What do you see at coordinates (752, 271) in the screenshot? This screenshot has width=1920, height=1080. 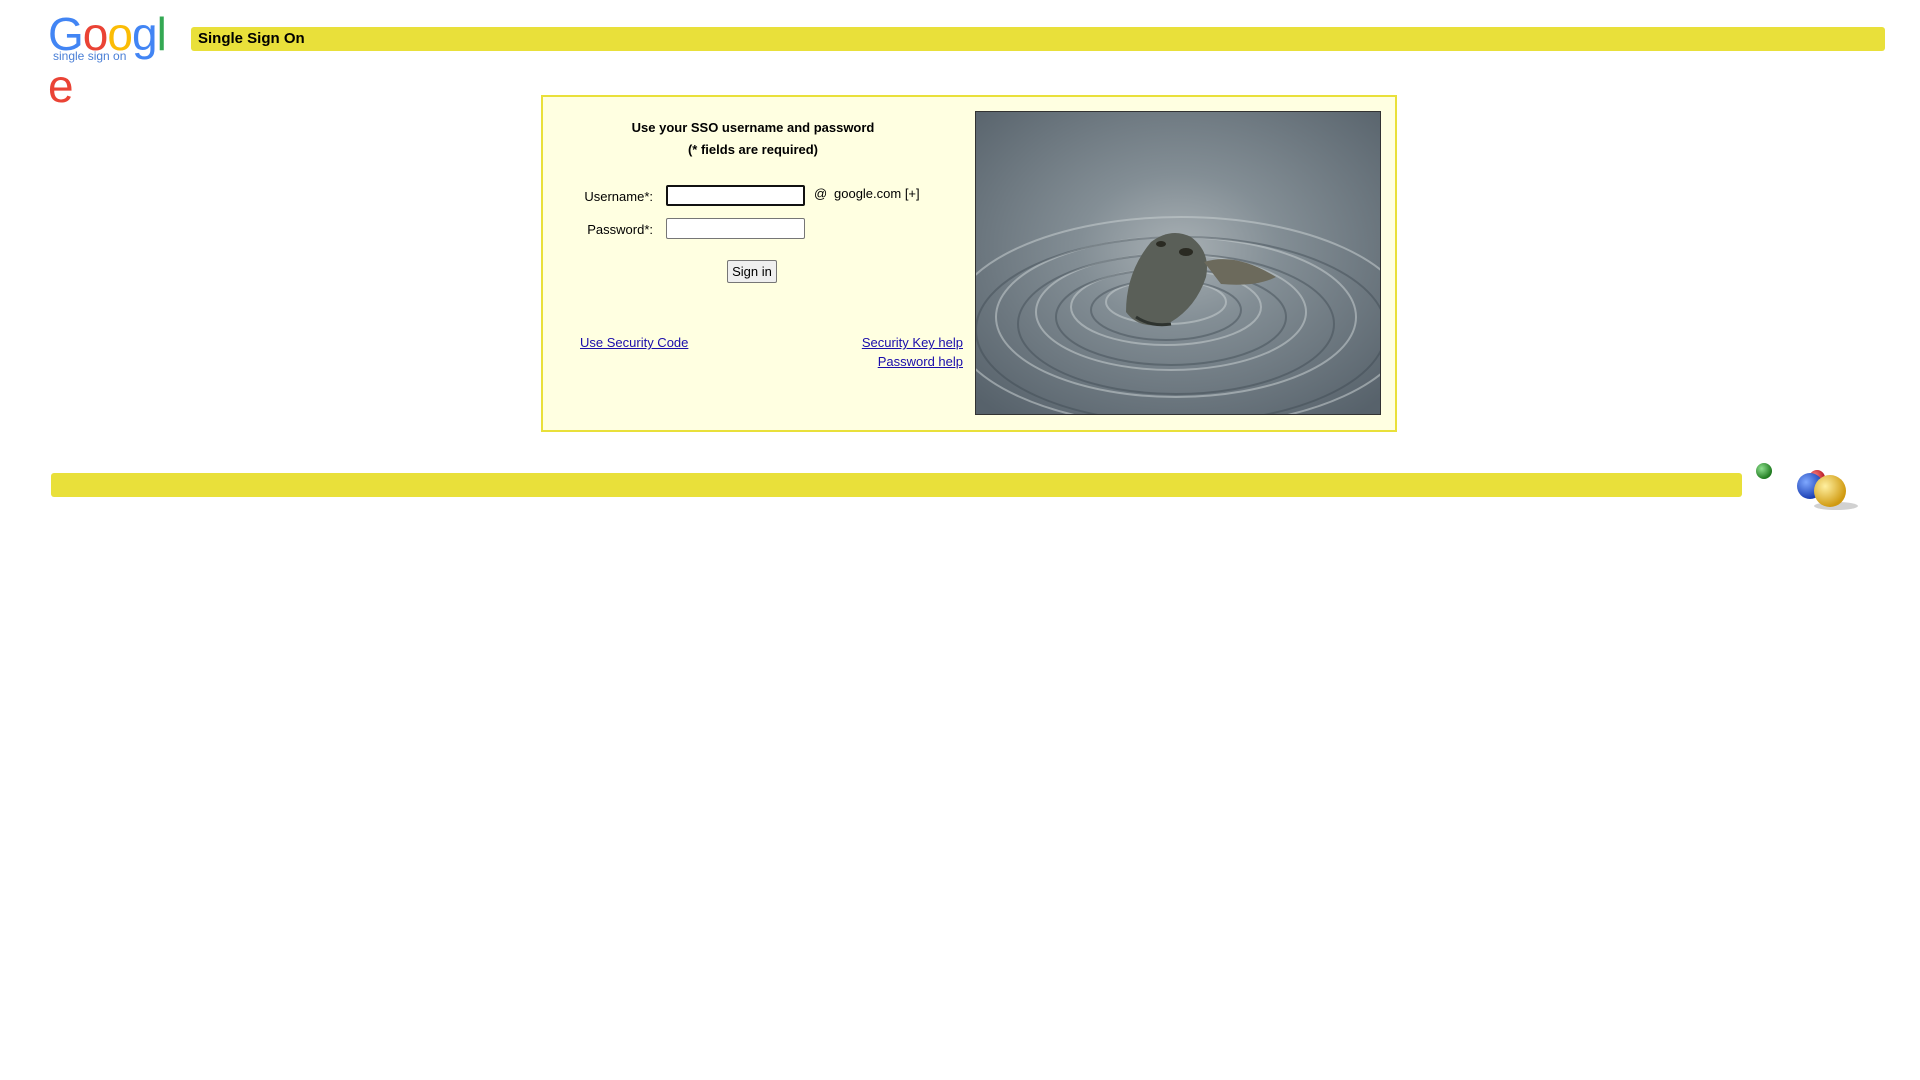 I see `sign-in-button: Sign in` at bounding box center [752, 271].